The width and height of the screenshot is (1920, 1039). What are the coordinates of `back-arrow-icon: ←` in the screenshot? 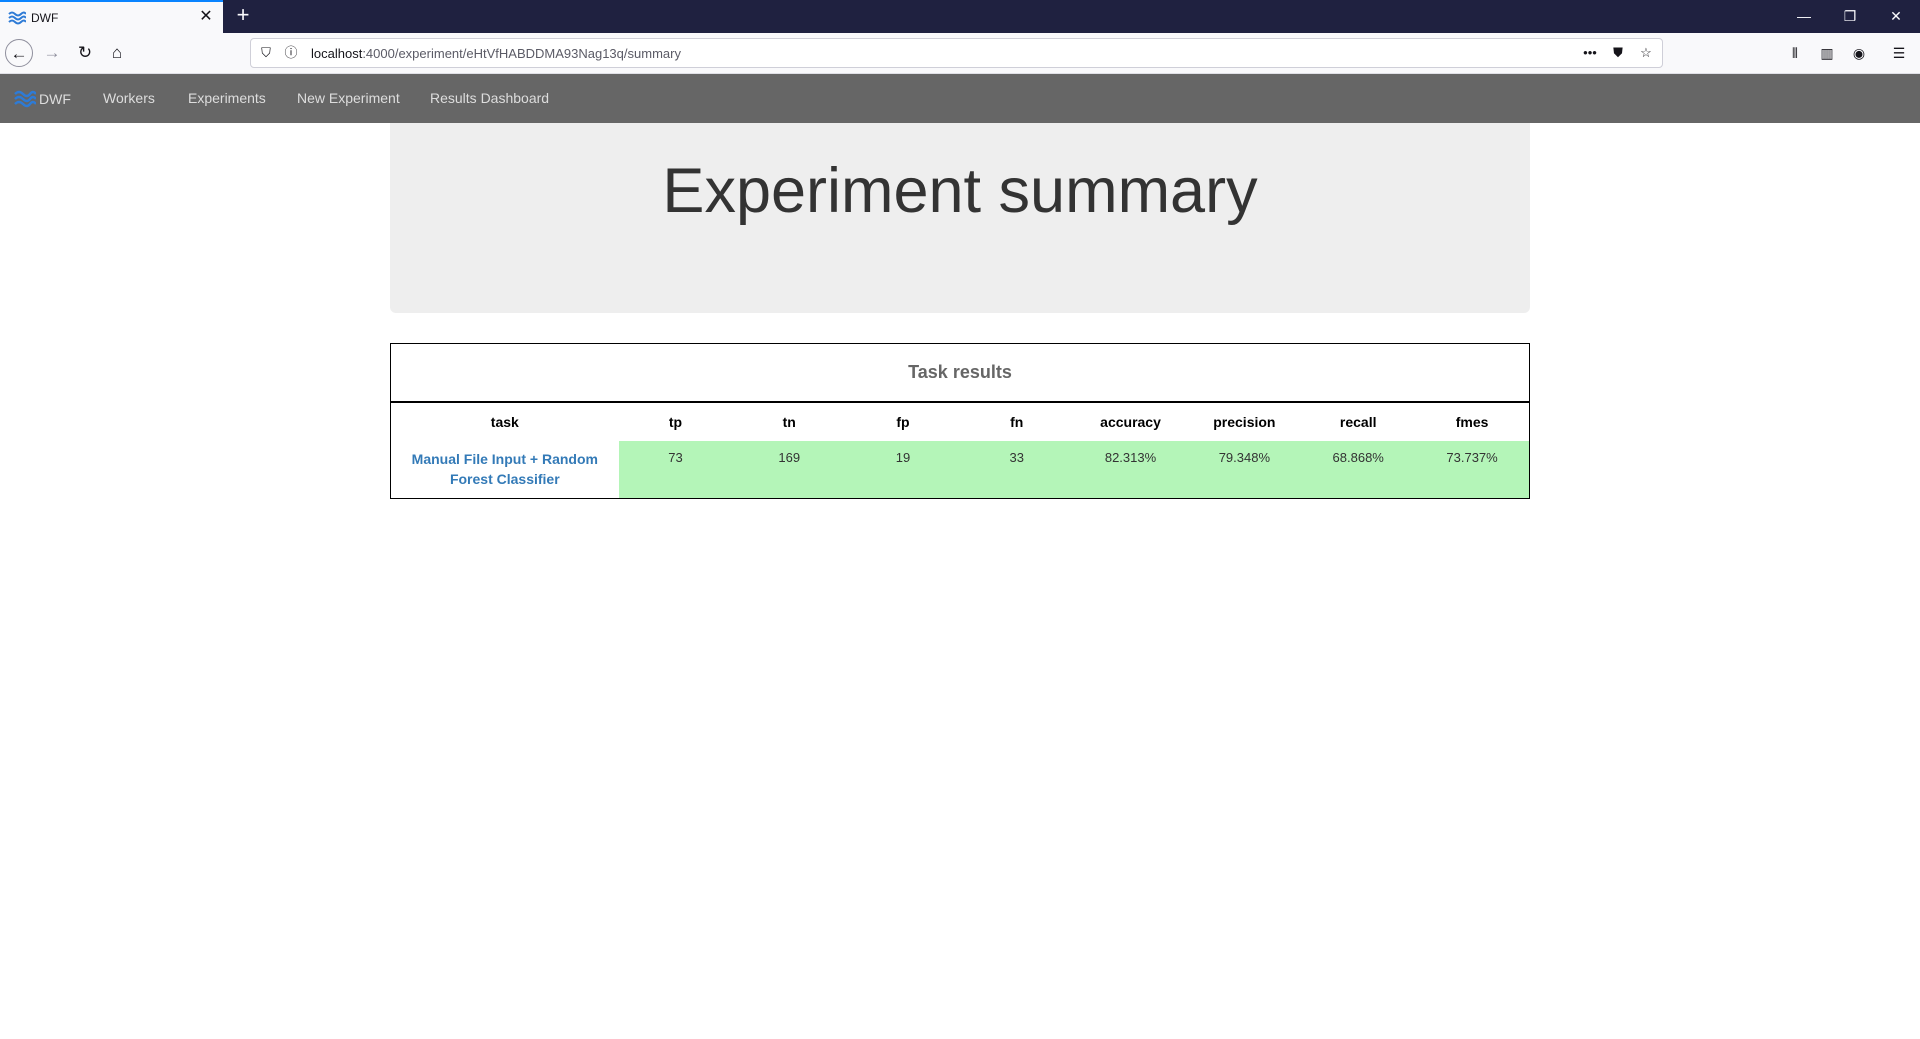 It's located at (19, 53).